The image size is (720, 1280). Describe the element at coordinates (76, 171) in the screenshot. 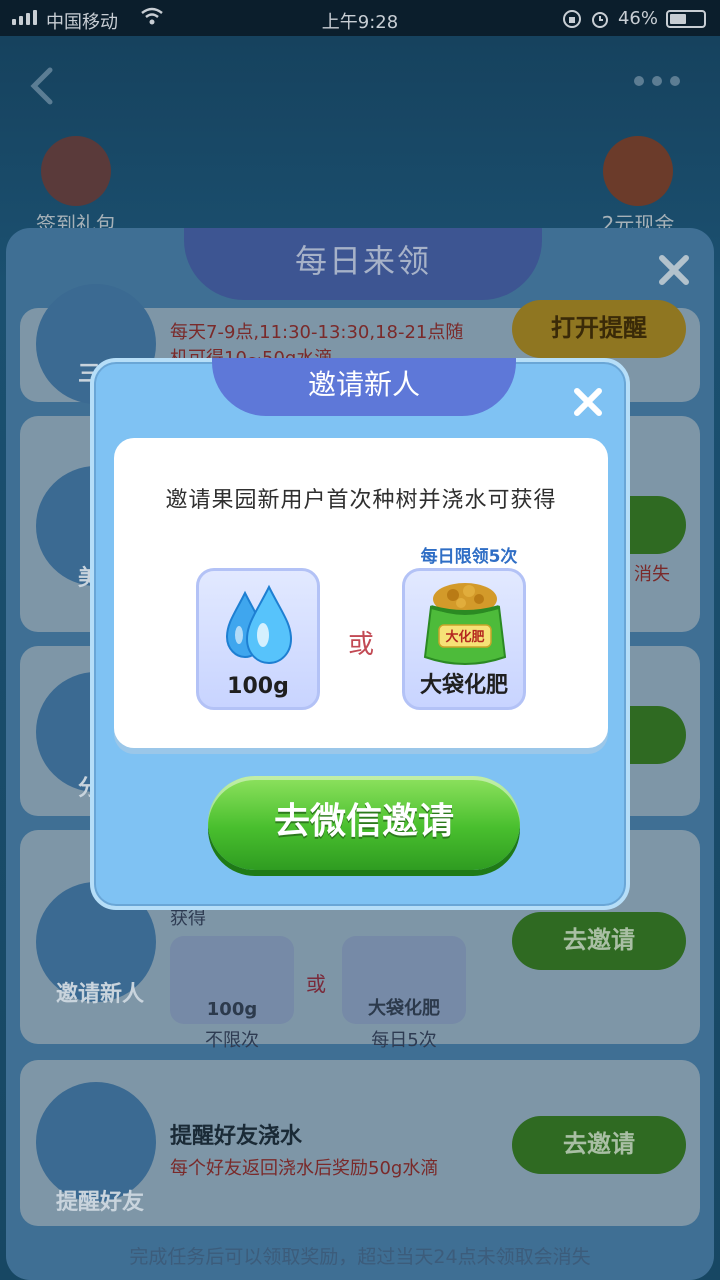

I see `gift-icon` at that location.